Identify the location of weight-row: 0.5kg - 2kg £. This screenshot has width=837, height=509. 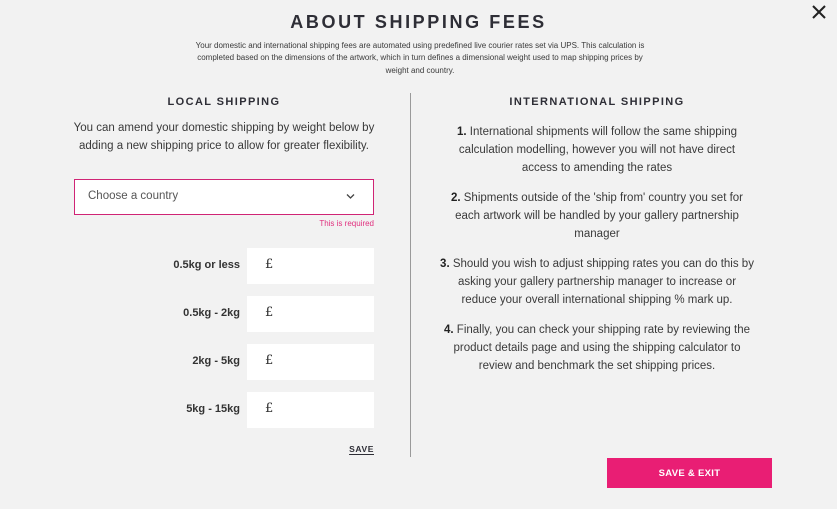
(262, 314).